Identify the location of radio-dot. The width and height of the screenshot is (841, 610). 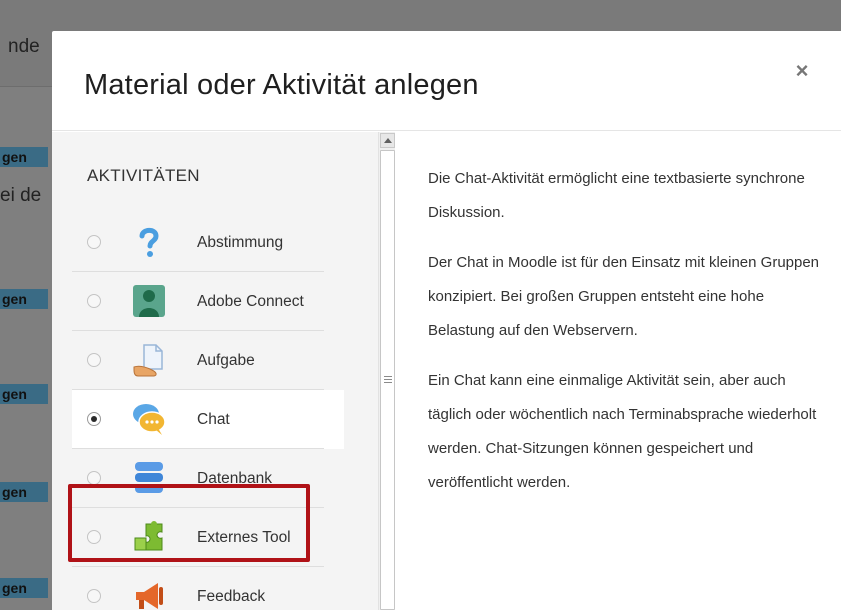
(94, 419).